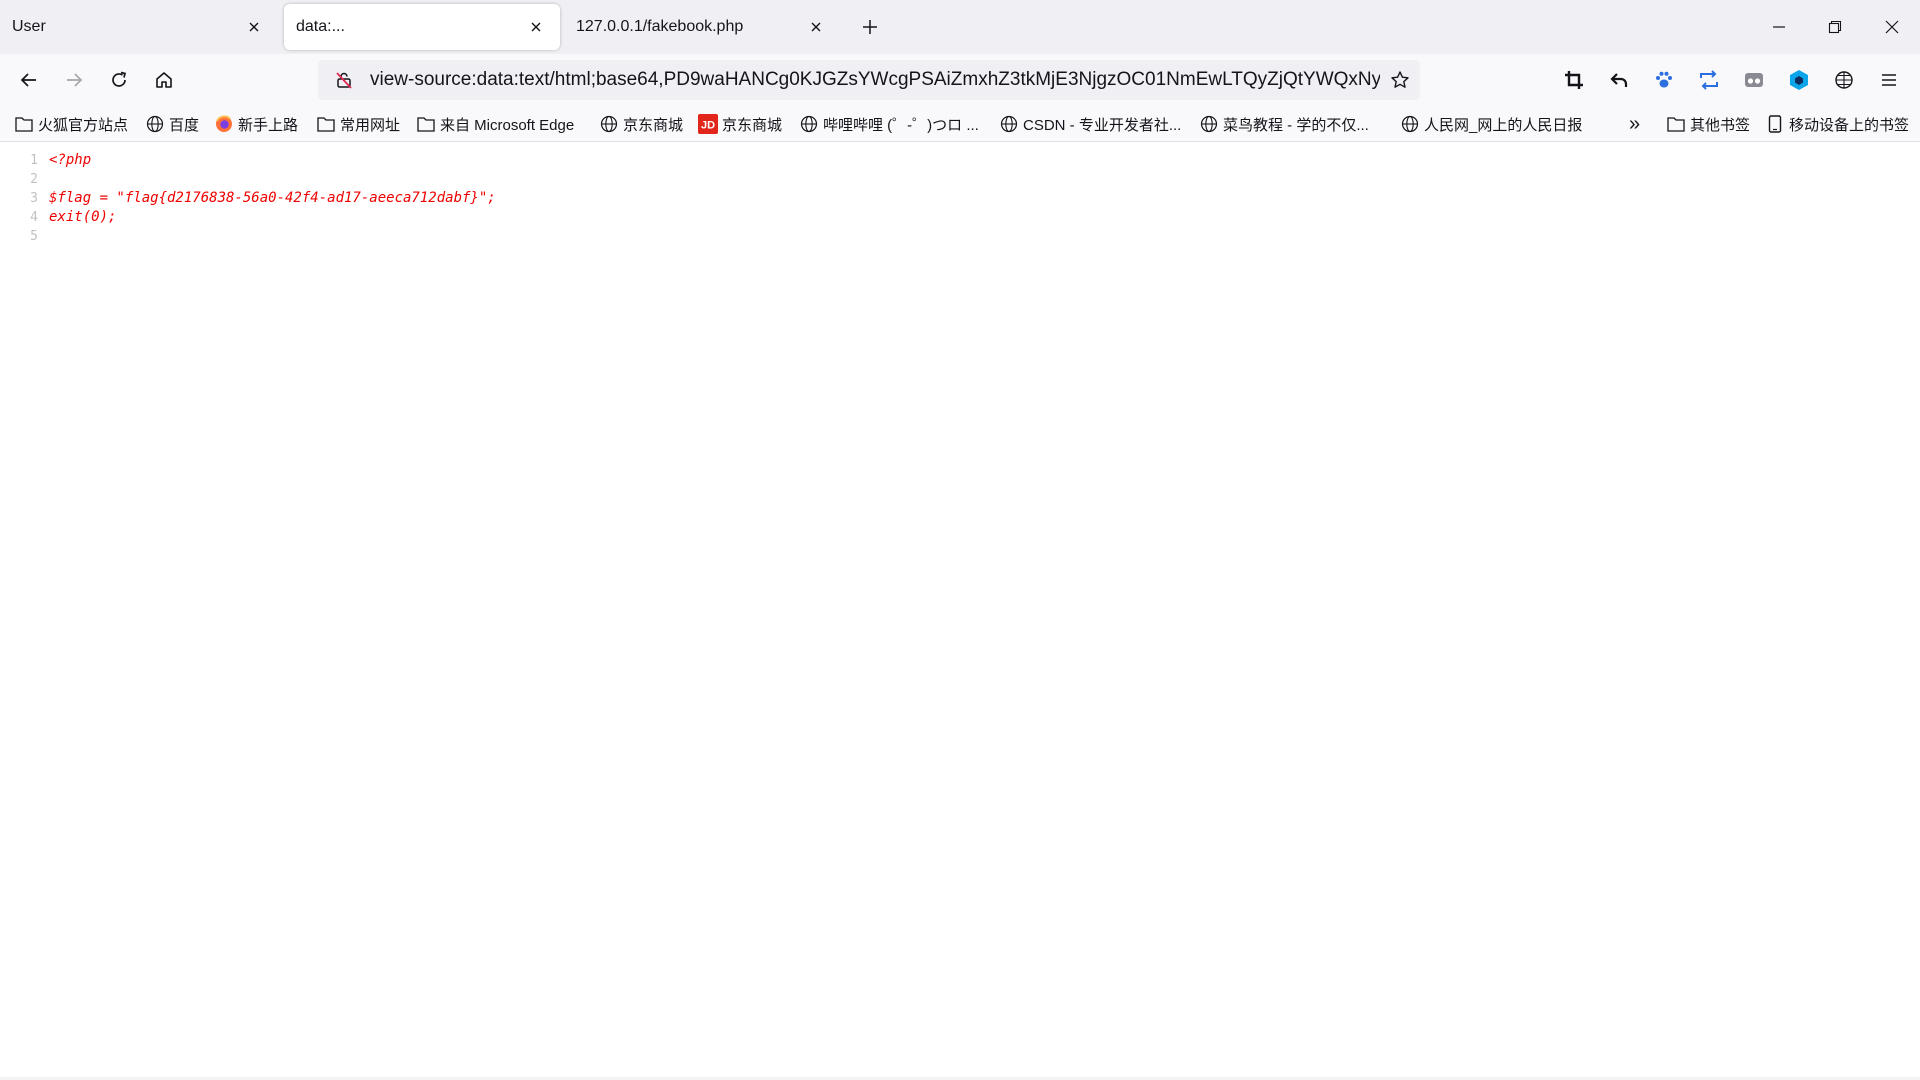 This screenshot has height=1080, width=1920. Describe the element at coordinates (960, 179) in the screenshot. I see `source-line: 2` at that location.